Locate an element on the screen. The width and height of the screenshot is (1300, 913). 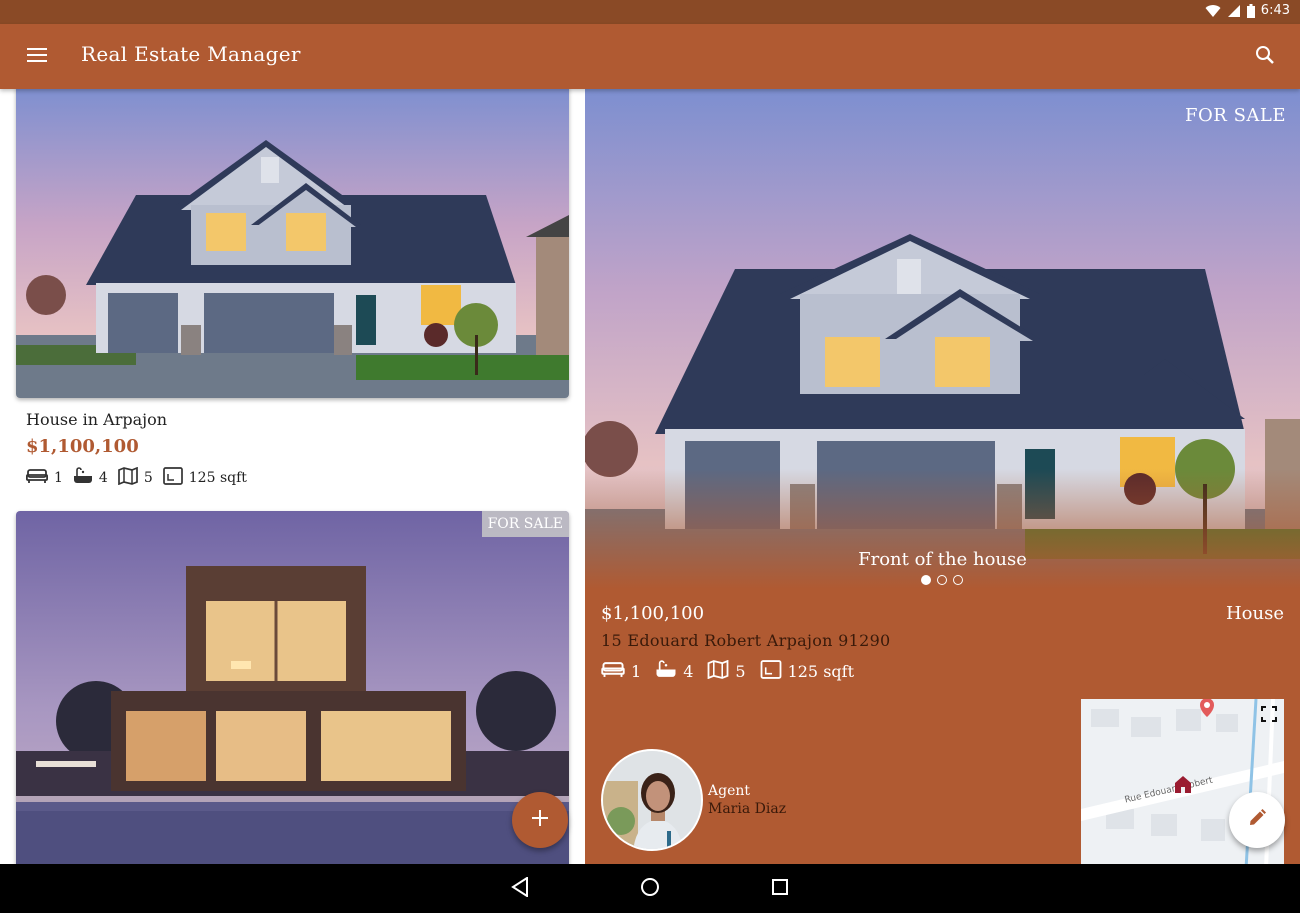
edit-property-button is located at coordinates (1257, 820).